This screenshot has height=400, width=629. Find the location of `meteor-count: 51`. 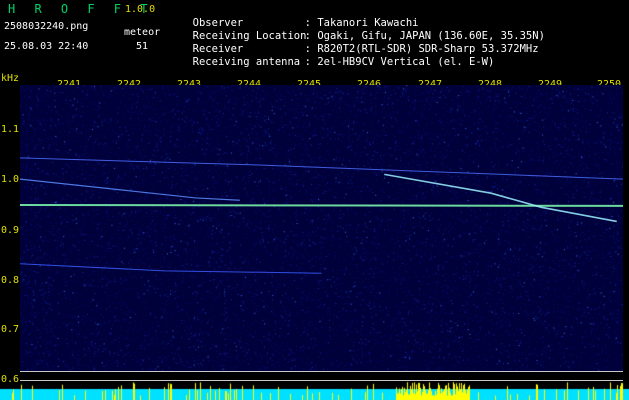

meteor-count: 51 is located at coordinates (142, 46).